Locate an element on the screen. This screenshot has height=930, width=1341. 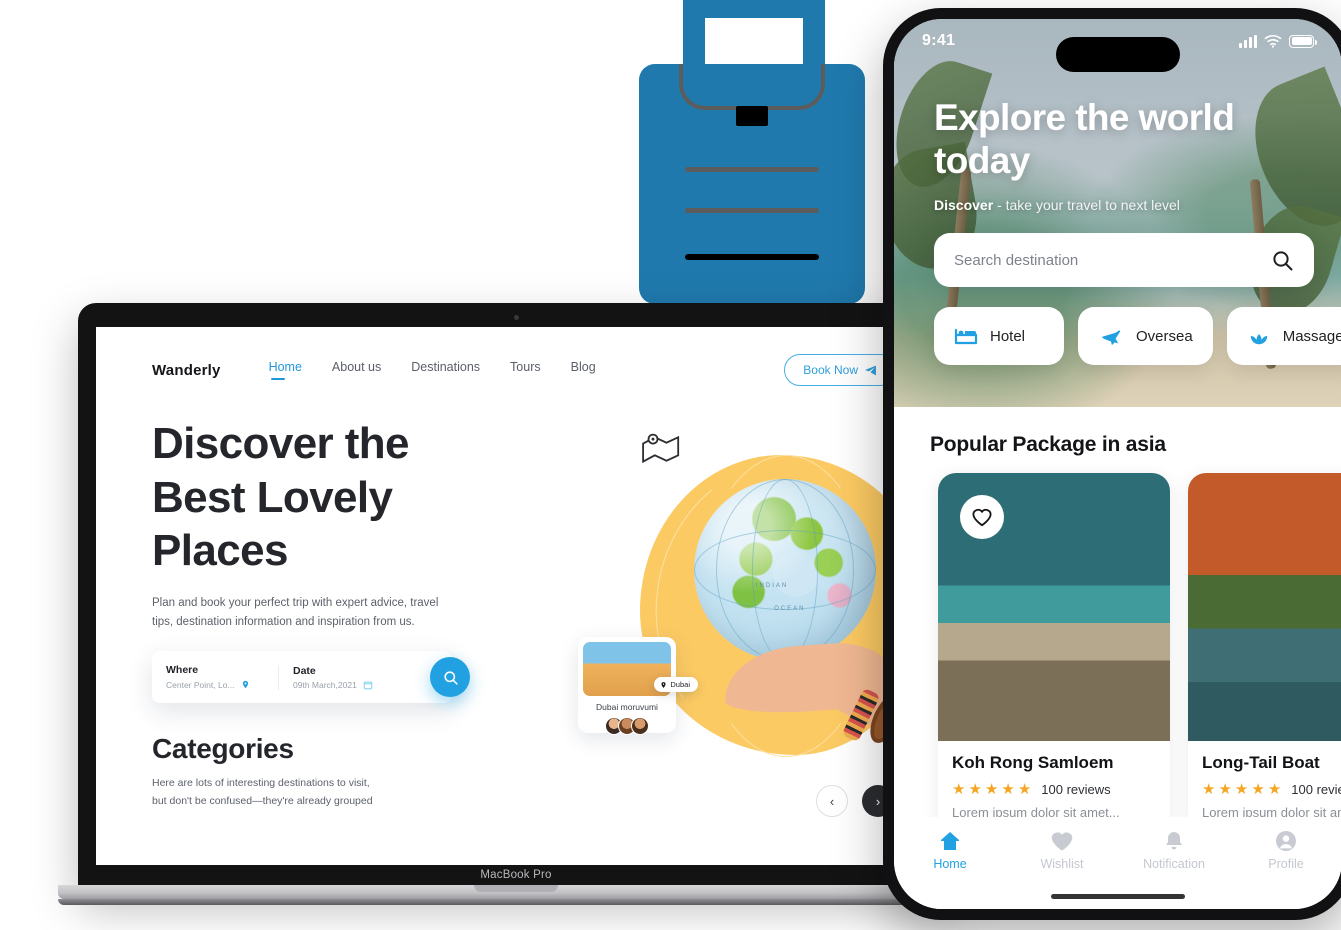
dubai-location-badge: Dubai is located at coordinates (676, 684).